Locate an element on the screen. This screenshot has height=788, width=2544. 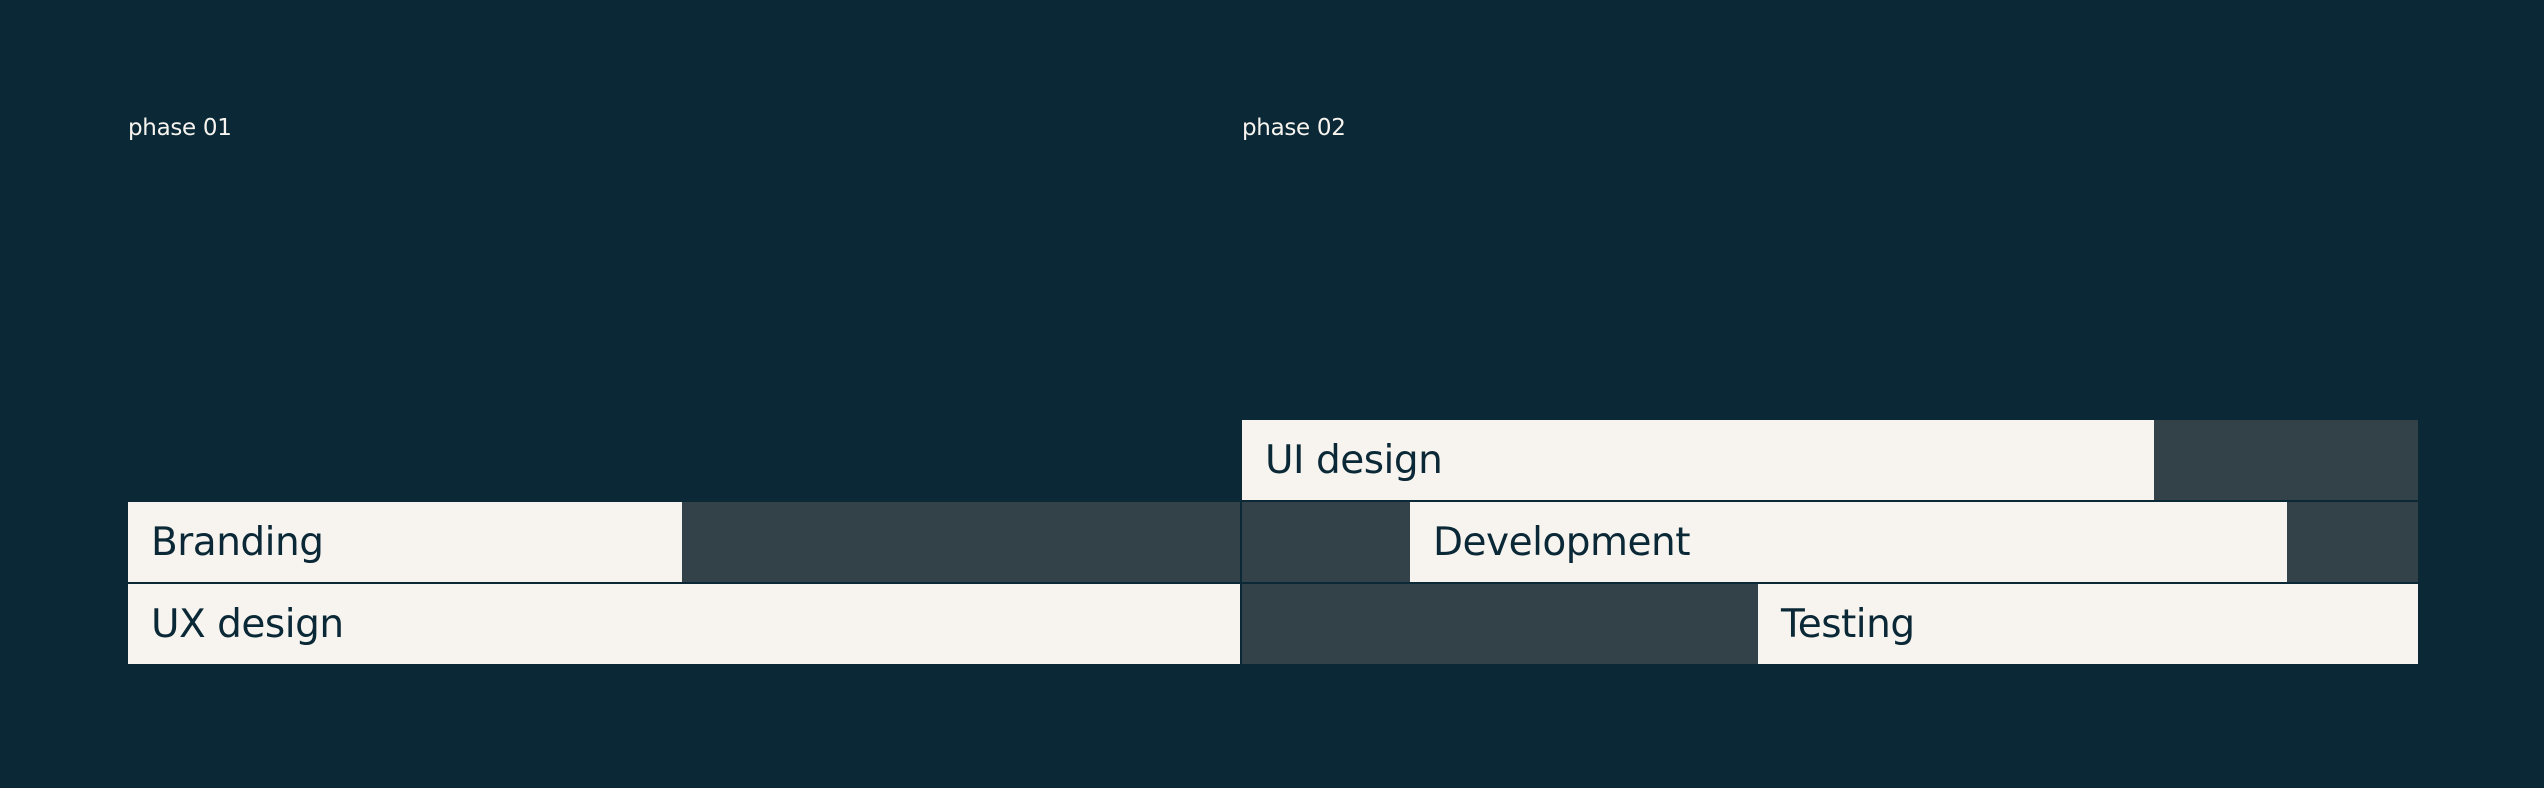
phase-01-label: phase 01 is located at coordinates (180, 128).